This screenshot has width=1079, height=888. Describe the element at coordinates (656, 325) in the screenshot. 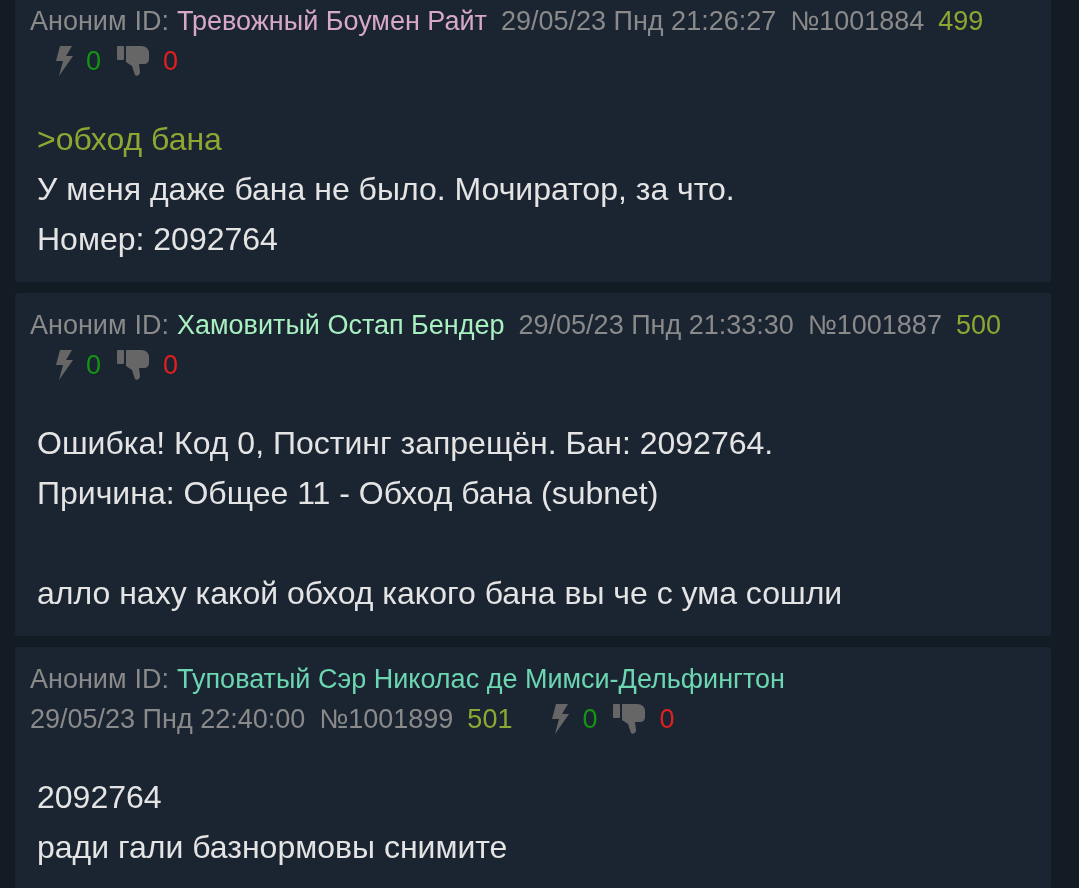

I see `post-date: 29/05/23 Пнд 21:33:30` at that location.